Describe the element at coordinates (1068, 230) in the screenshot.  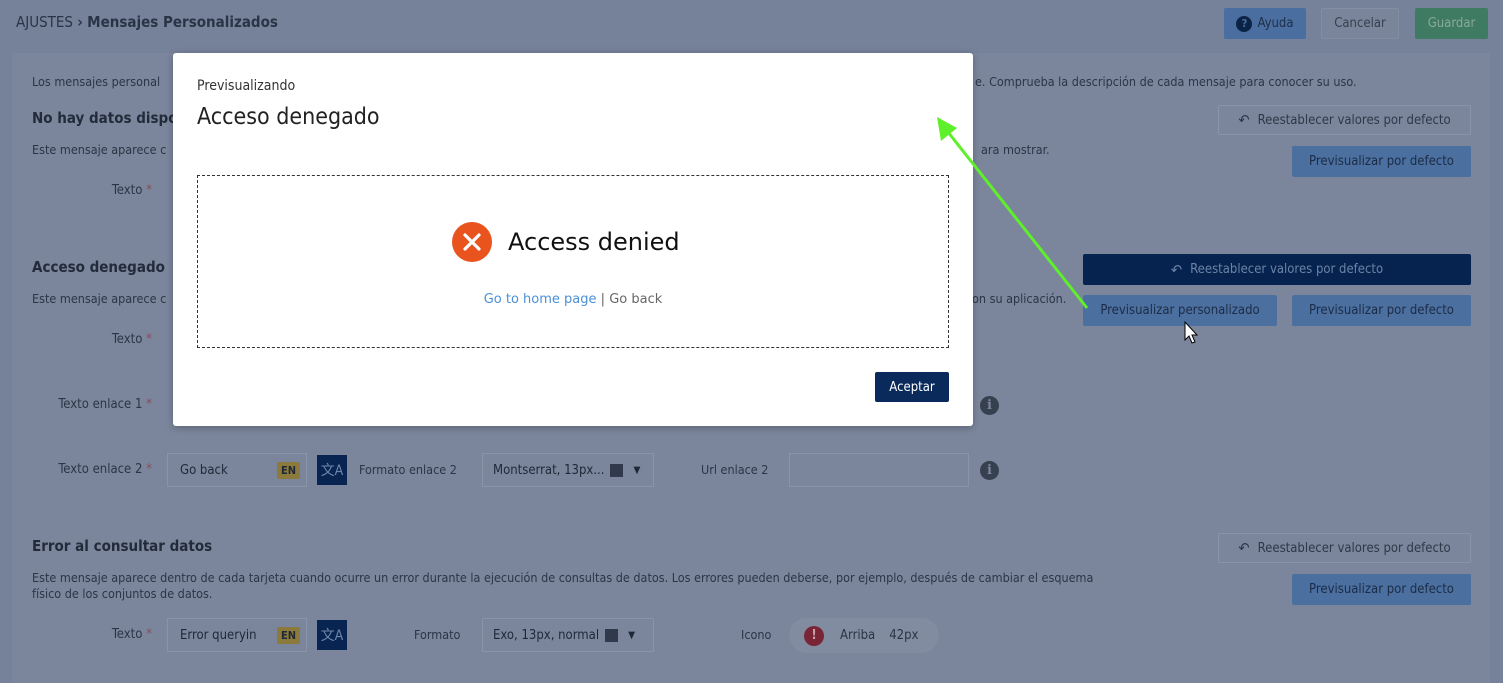
I see `annotation-arrow` at that location.